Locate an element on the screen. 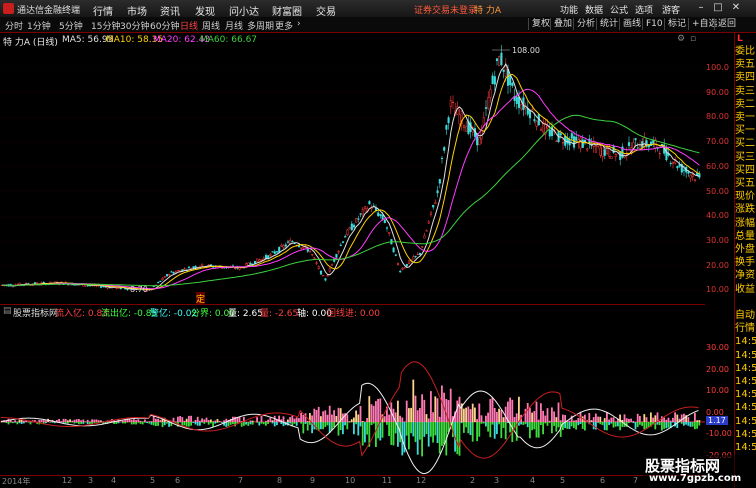 Image resolution: width=756 pixels, height=488 pixels. side-panel-item: 卖五 is located at coordinates (745, 64).